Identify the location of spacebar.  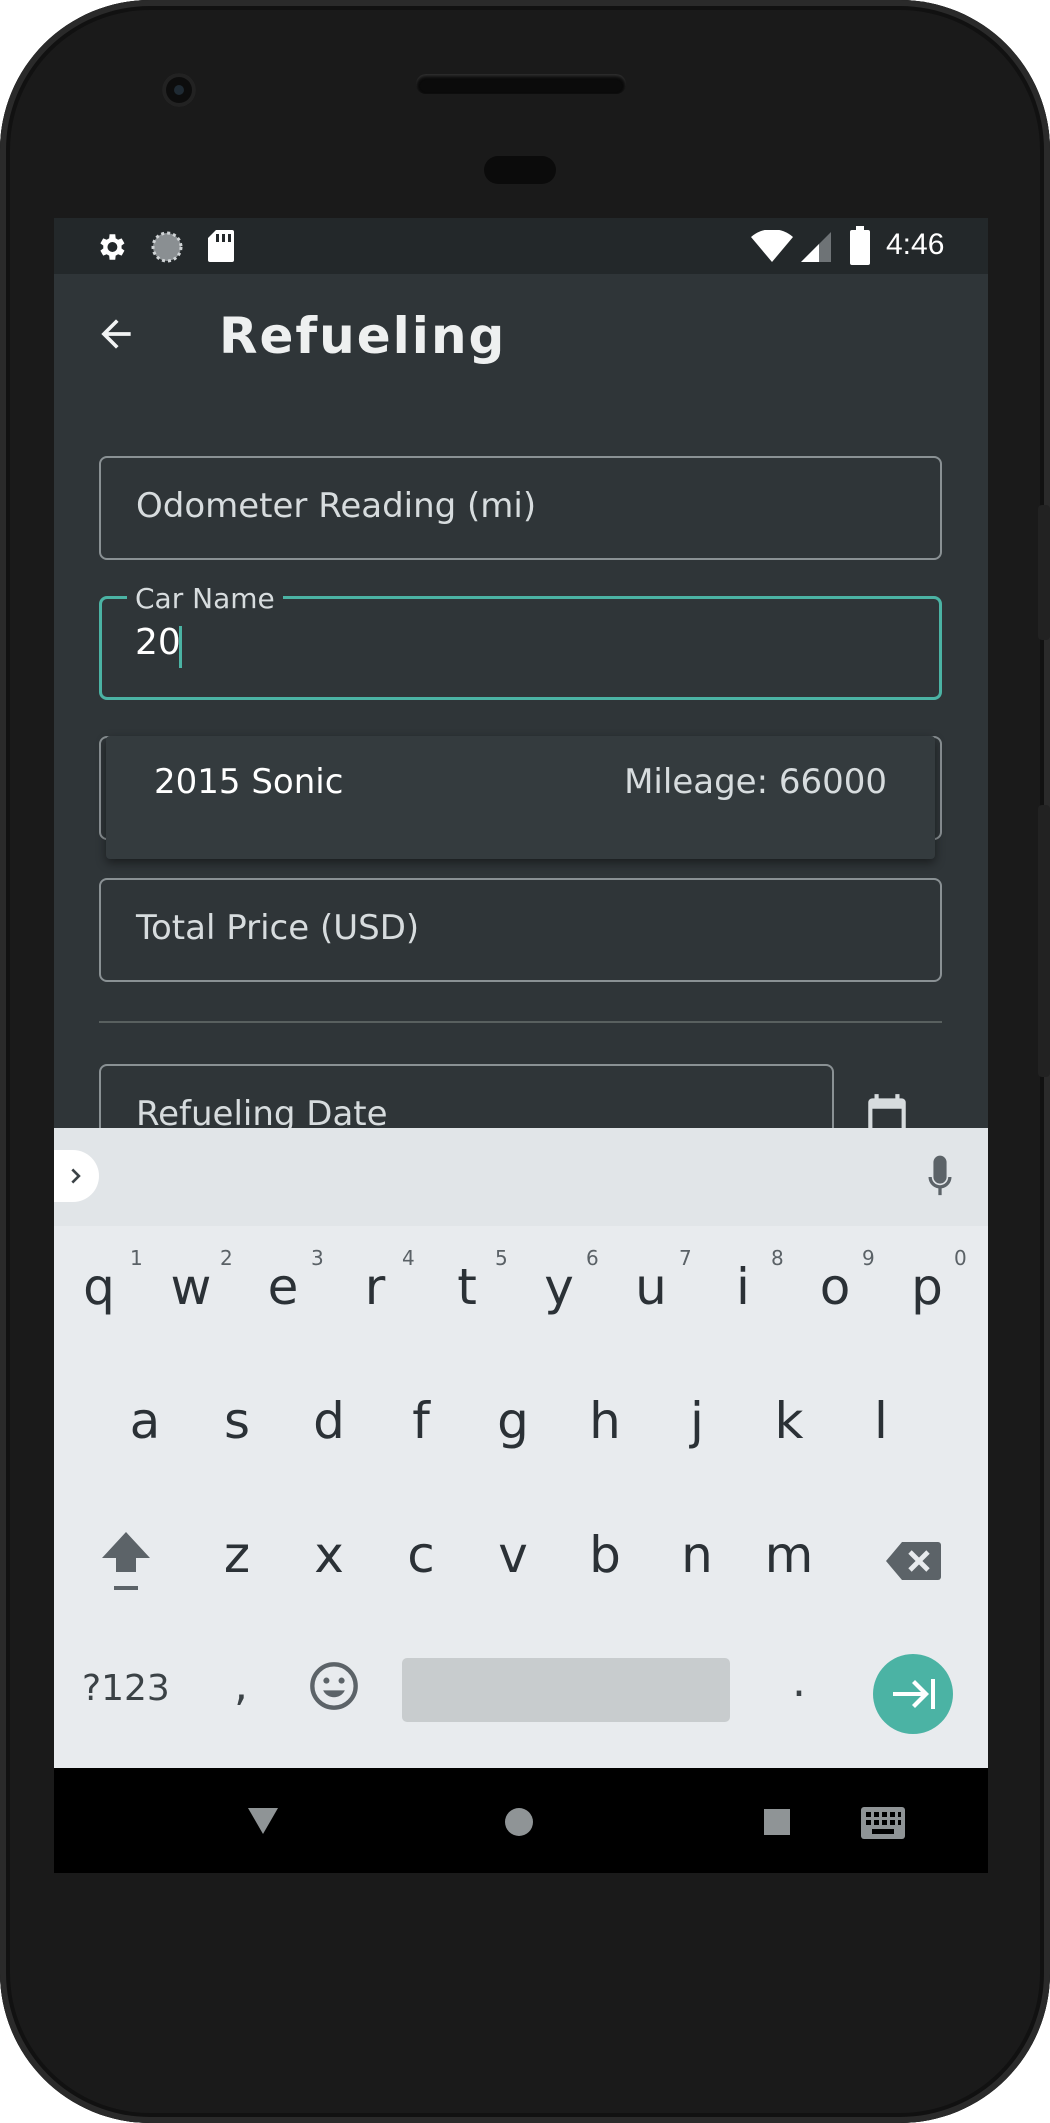
(566, 1690).